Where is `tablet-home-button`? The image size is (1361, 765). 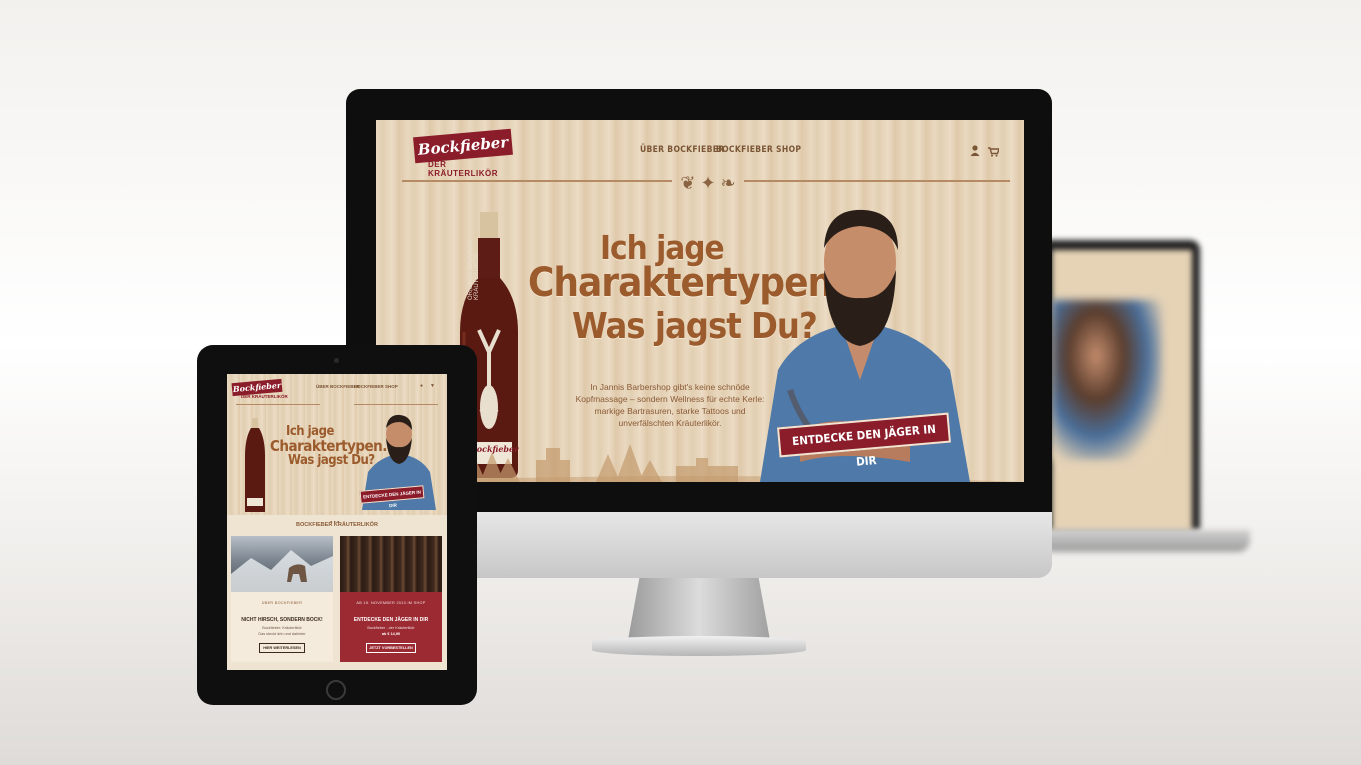 tablet-home-button is located at coordinates (336, 690).